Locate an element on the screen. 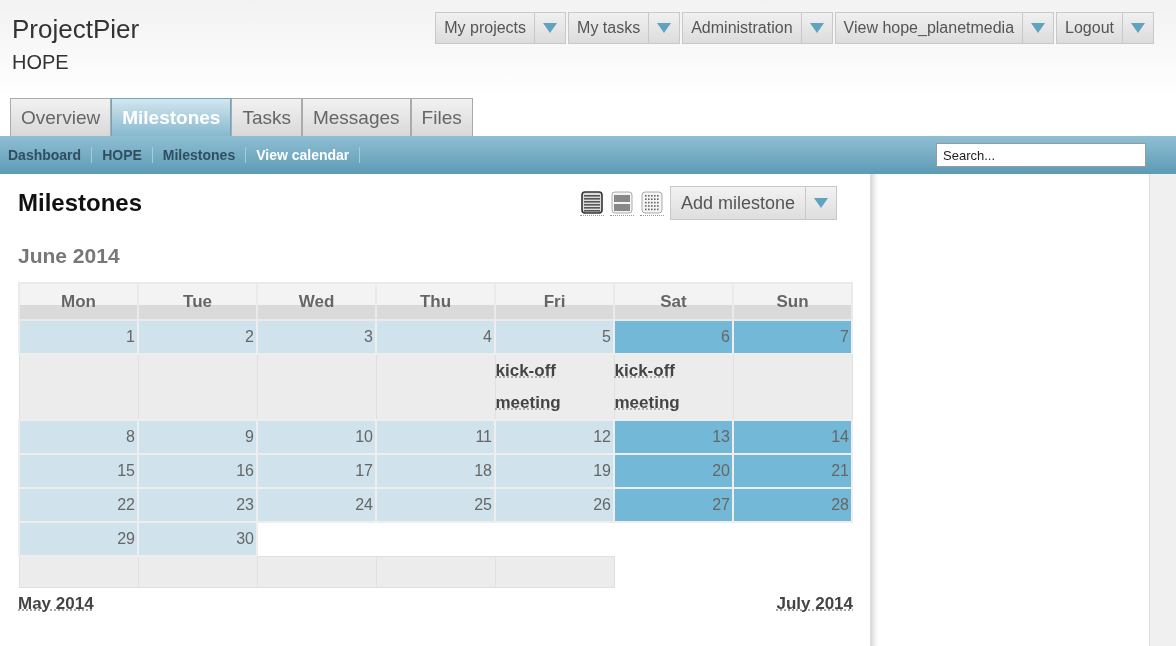  day-cell: 6 is located at coordinates (673, 337).